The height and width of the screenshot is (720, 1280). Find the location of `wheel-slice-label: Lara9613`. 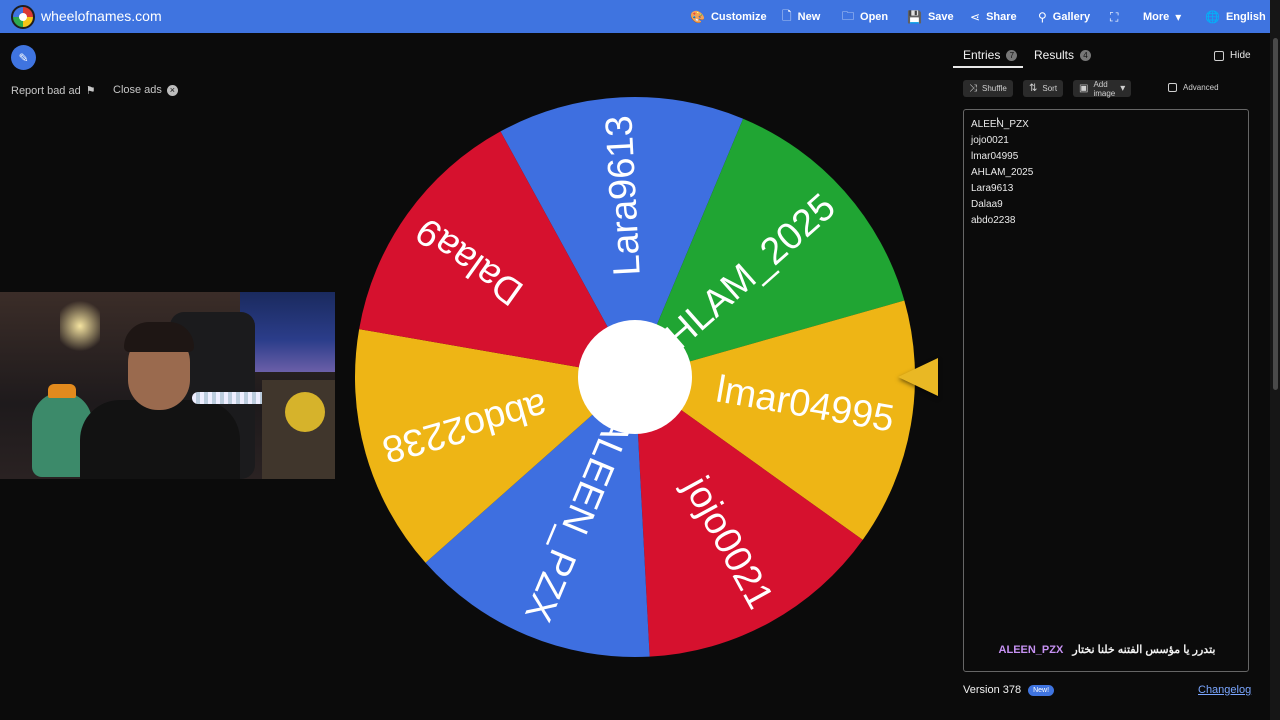

wheel-slice-label: Lara9613 is located at coordinates (623, 195).